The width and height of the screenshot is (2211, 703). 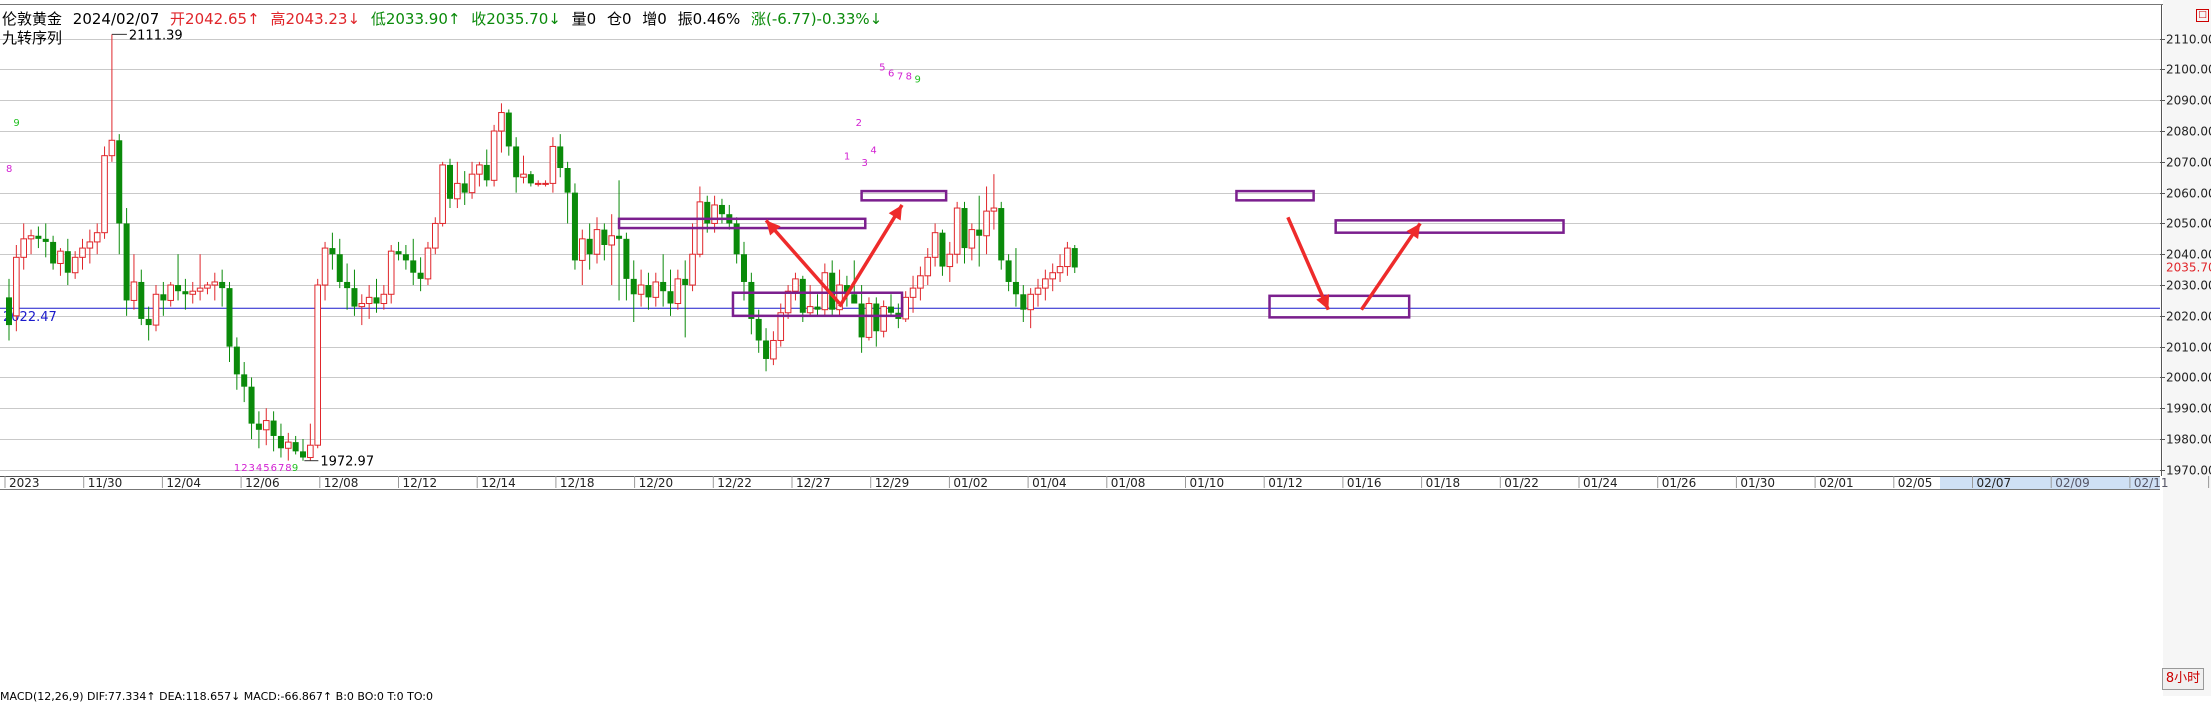 What do you see at coordinates (2188, 440) in the screenshot?
I see `y-tick-label: 1980.00` at bounding box center [2188, 440].